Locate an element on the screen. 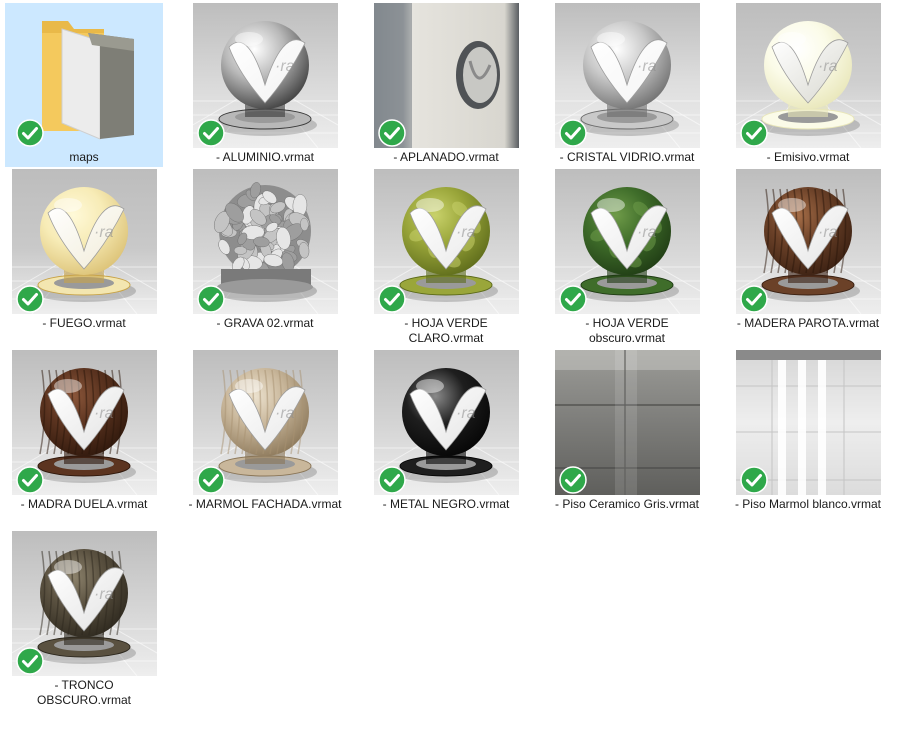  file-item: ·ra - CRISTAL VIDRIO.vrmat is located at coordinates (627, 84).